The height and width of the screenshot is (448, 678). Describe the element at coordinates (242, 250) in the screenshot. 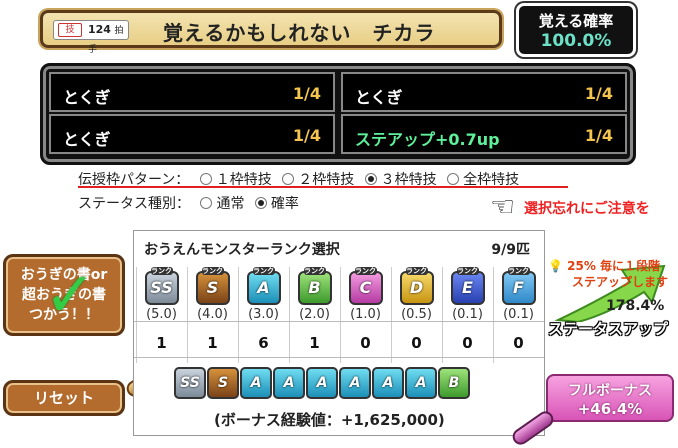

I see `rank-table-title: おうえんモンスターランク選択` at that location.